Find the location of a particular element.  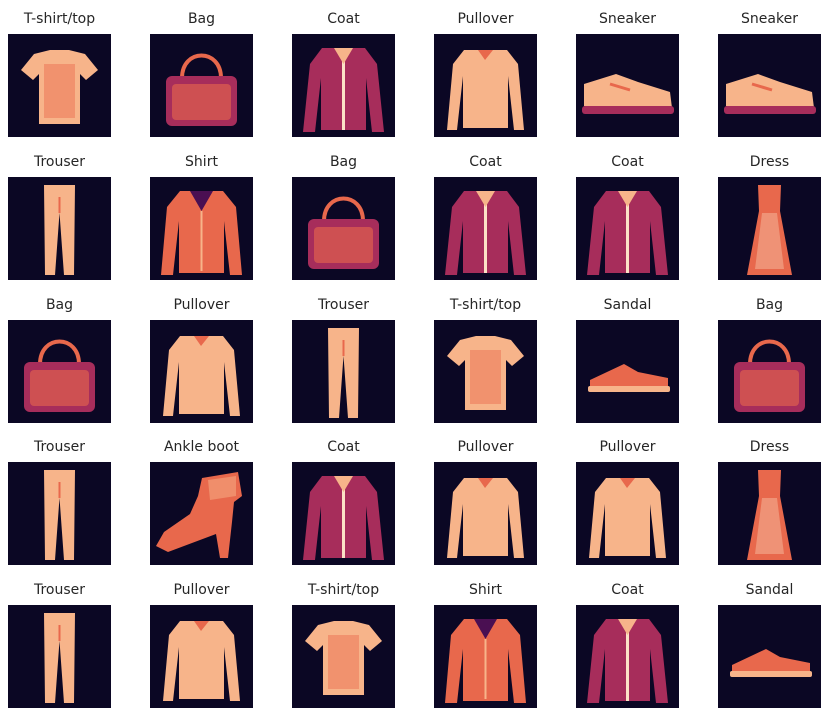

image-title: Ankle boot is located at coordinates (201, 447).